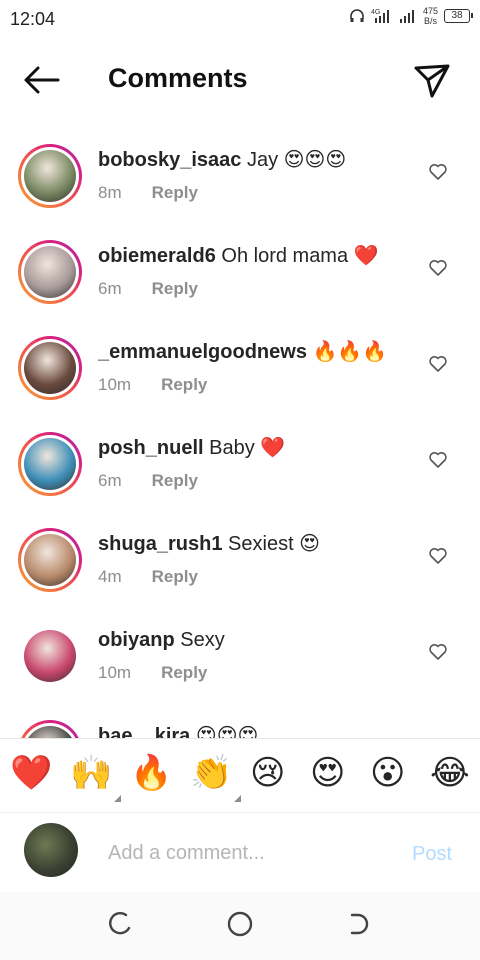 This screenshot has height=960, width=480. What do you see at coordinates (117, 798) in the screenshot?
I see `skin-tone-indicator` at bounding box center [117, 798].